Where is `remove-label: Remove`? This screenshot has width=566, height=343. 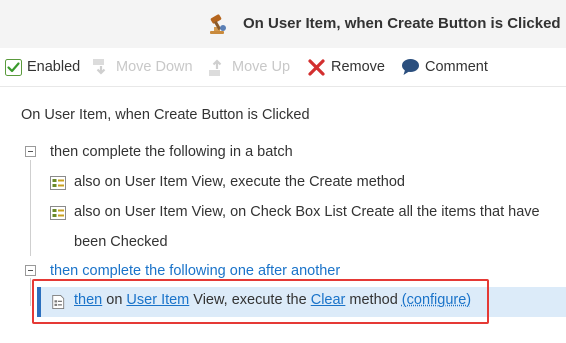 remove-label: Remove is located at coordinates (358, 67).